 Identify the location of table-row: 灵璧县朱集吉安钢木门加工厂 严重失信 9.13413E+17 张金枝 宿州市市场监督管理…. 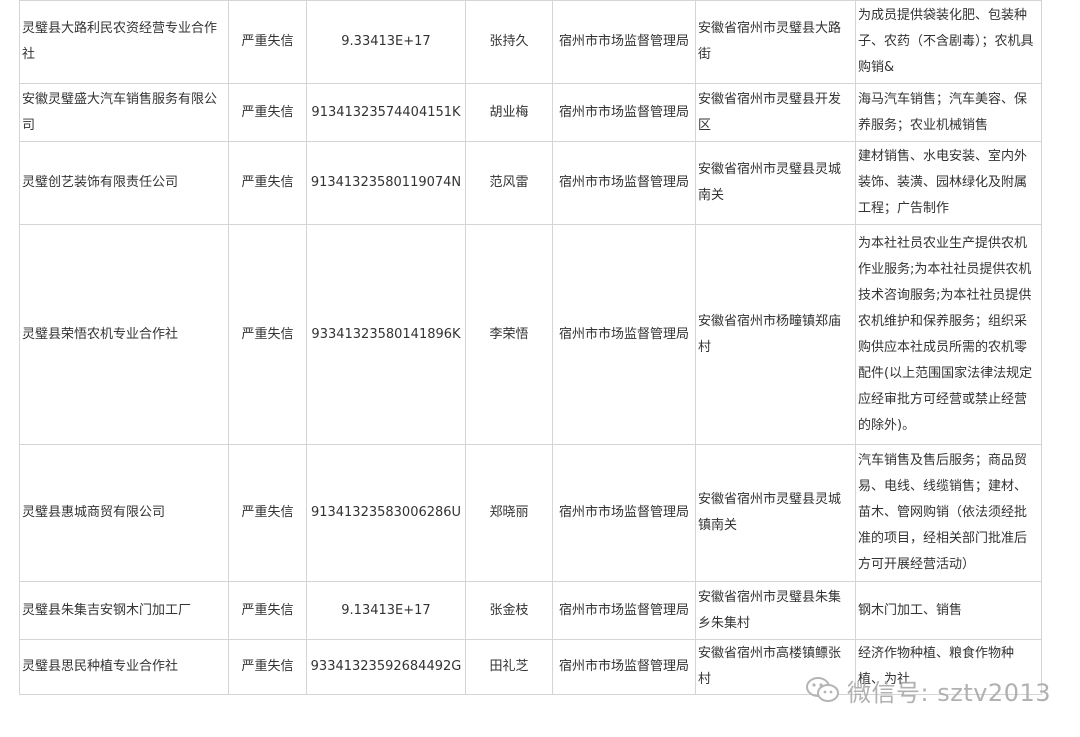
(530, 610).